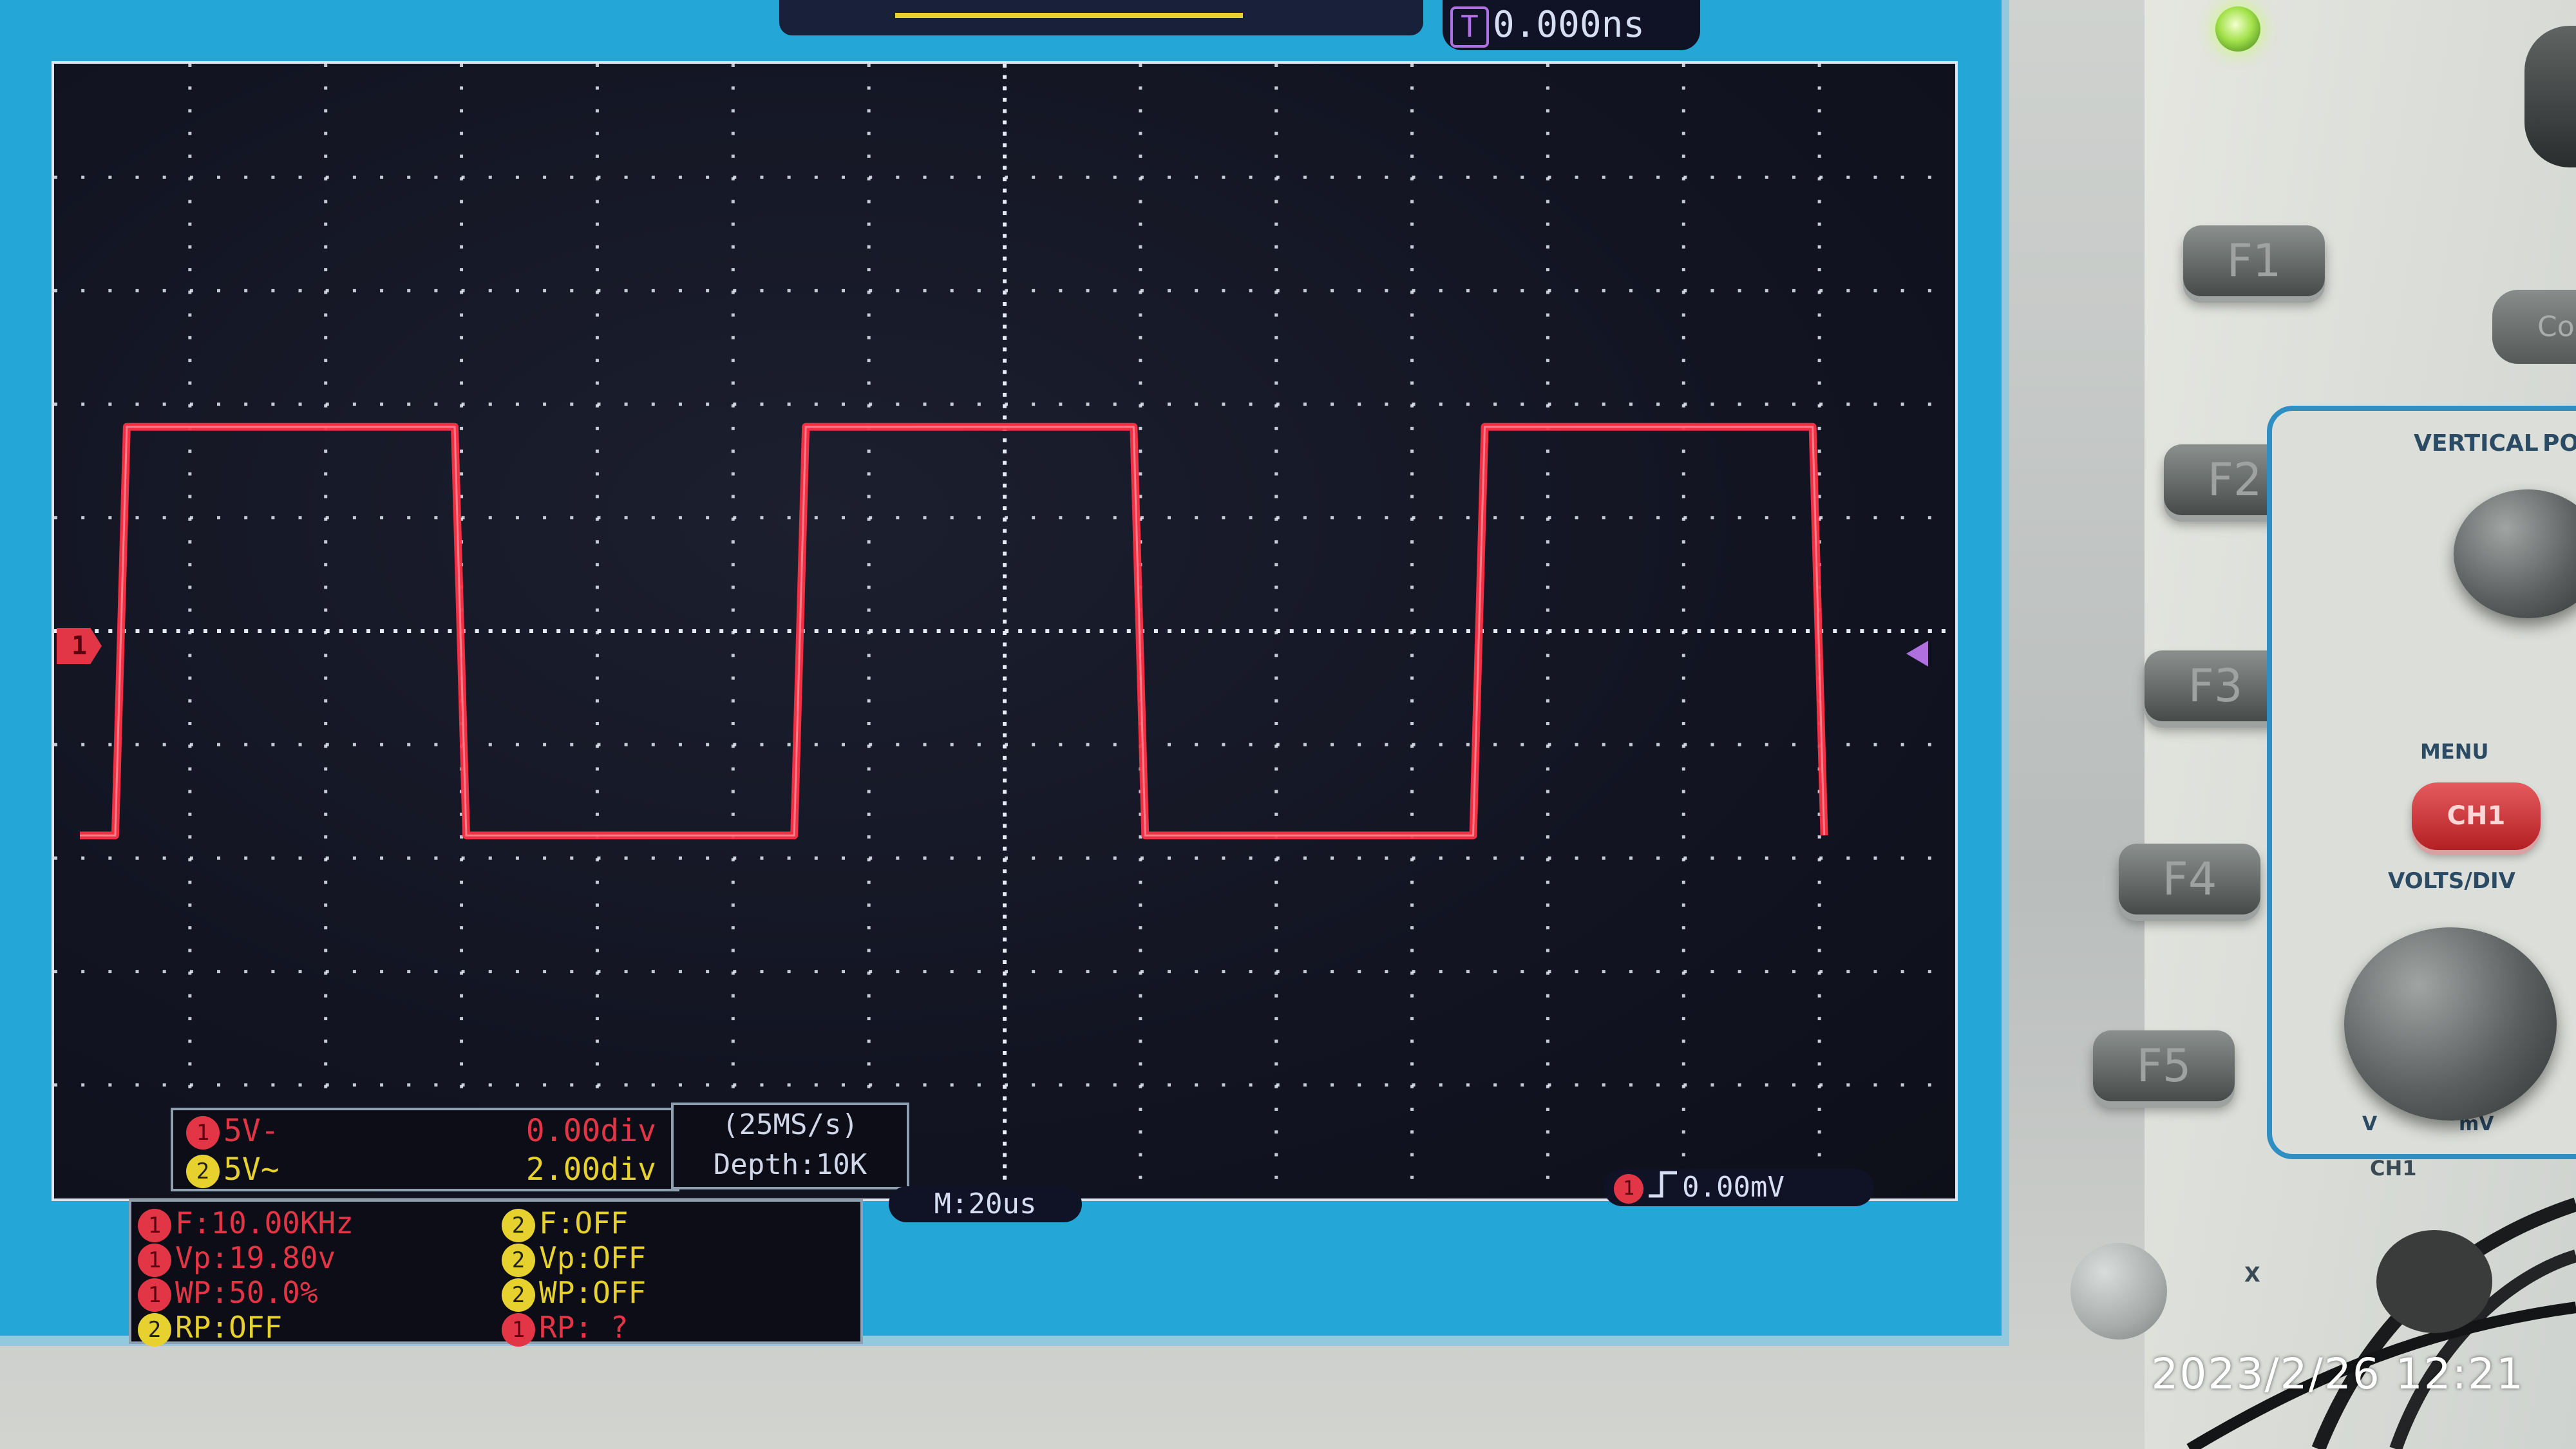 The image size is (2576, 1449). I want to click on trigger-position-icon: T, so click(1469, 27).